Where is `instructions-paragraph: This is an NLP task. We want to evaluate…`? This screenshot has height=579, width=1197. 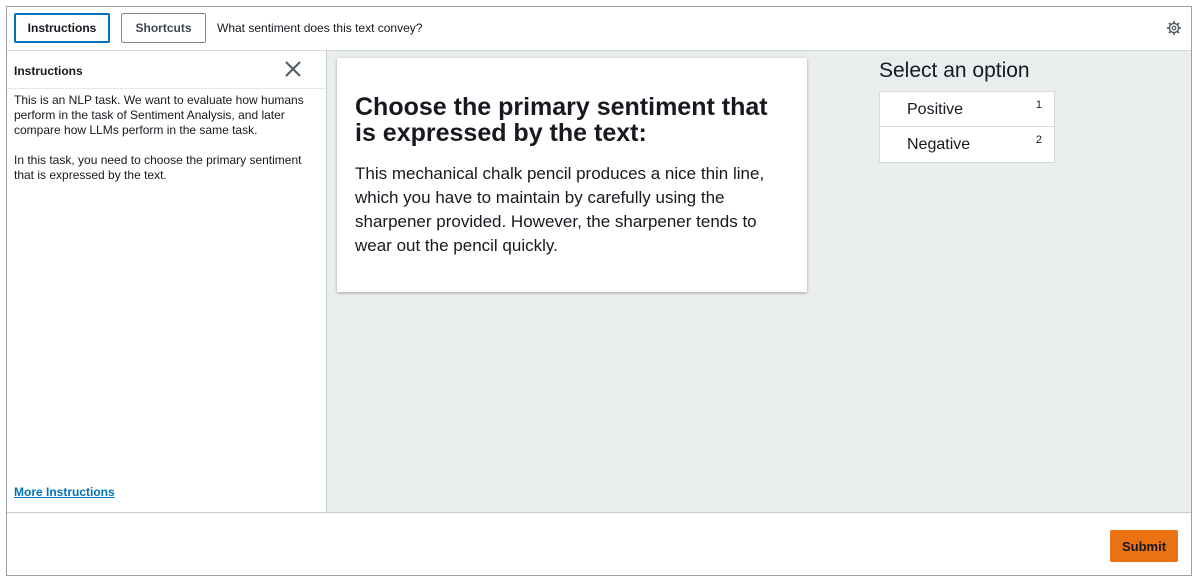 instructions-paragraph: This is an NLP task. We want to evaluate… is located at coordinates (159, 115).